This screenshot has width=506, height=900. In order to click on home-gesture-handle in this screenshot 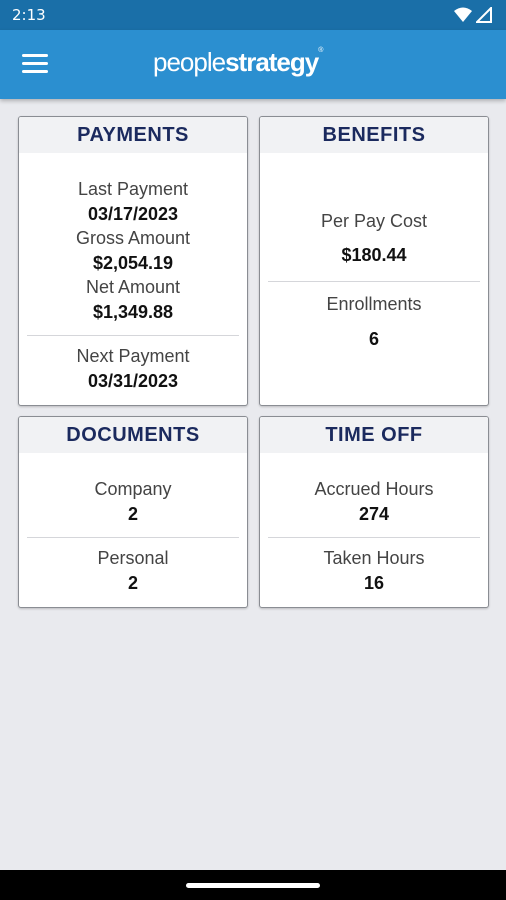, I will do `click(253, 885)`.